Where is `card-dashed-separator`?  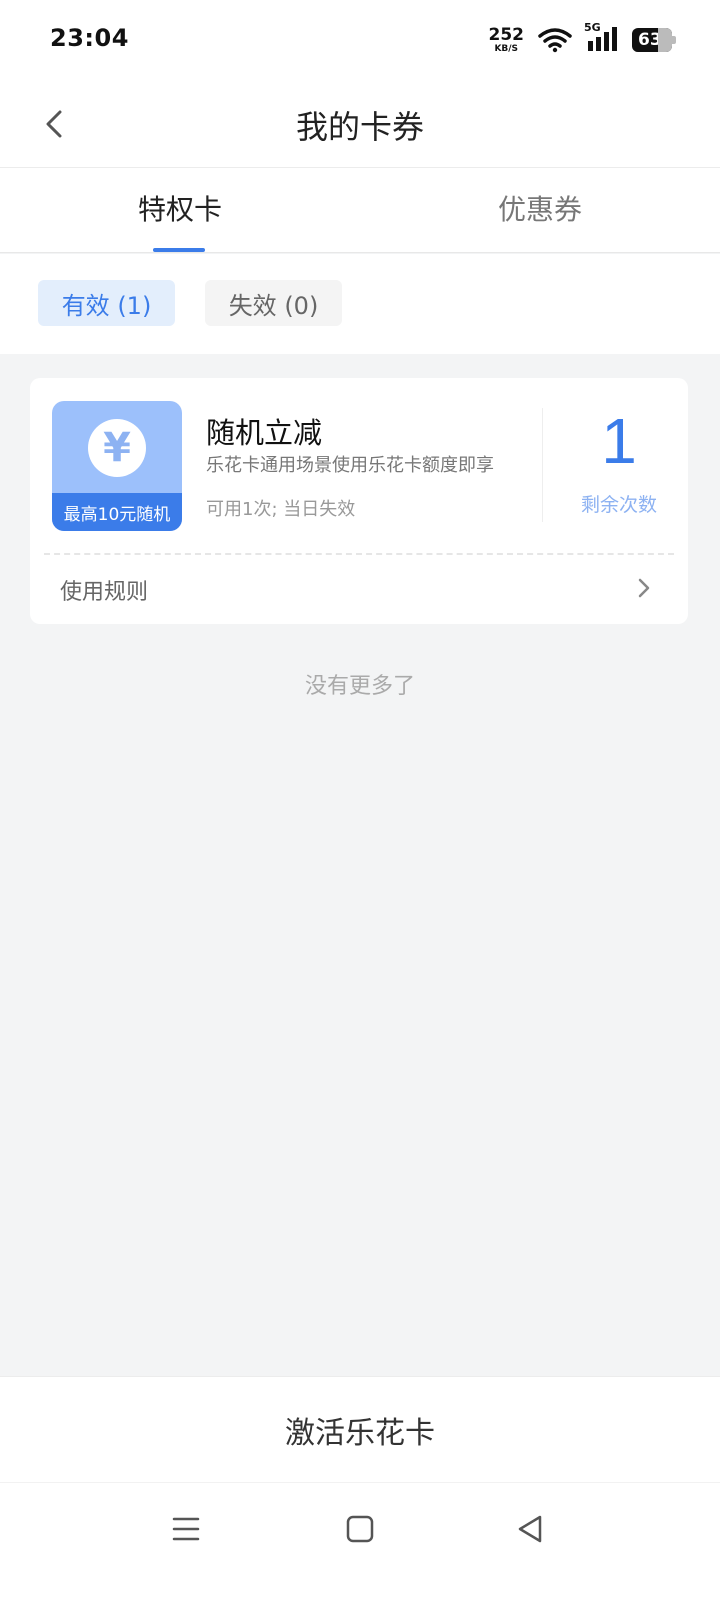
card-dashed-separator is located at coordinates (359, 554).